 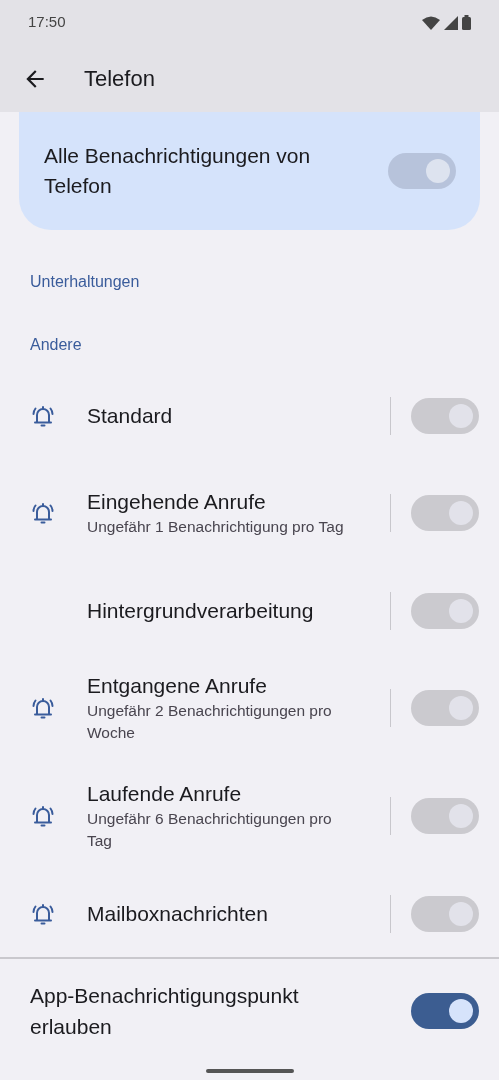 What do you see at coordinates (130, 415) in the screenshot?
I see `channel-title: Standard` at bounding box center [130, 415].